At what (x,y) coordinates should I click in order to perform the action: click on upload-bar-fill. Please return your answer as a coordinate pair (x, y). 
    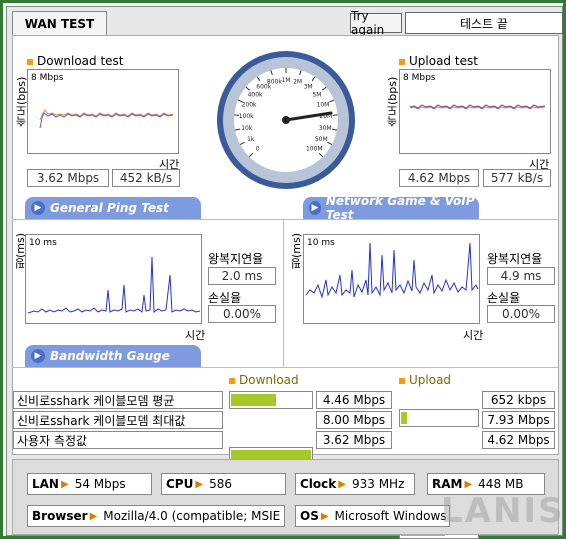
    Looking at the image, I should click on (404, 418).